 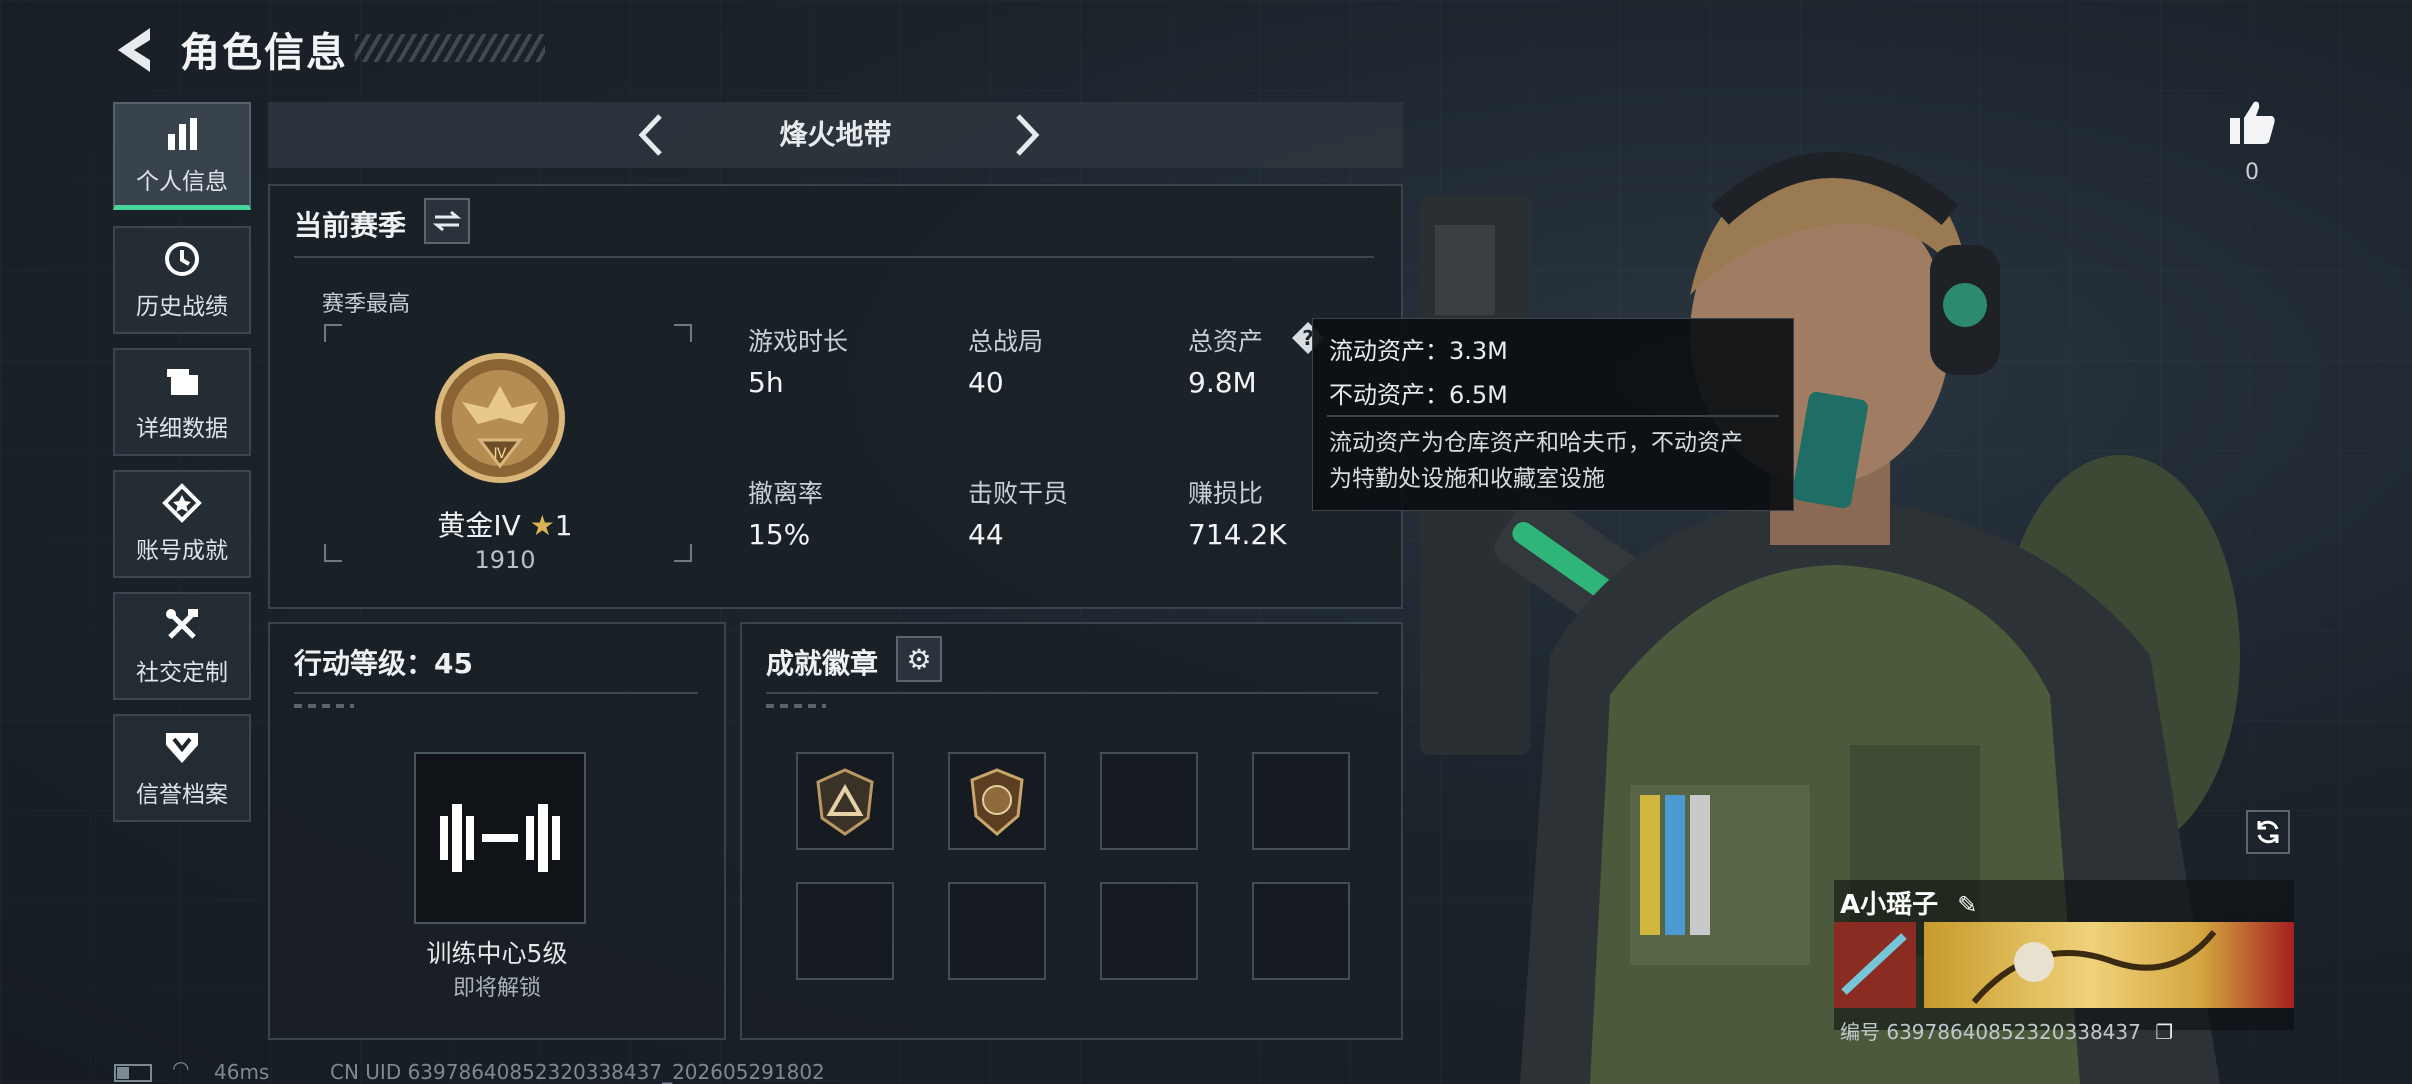 I want to click on refresh-icon, so click(x=2268, y=832).